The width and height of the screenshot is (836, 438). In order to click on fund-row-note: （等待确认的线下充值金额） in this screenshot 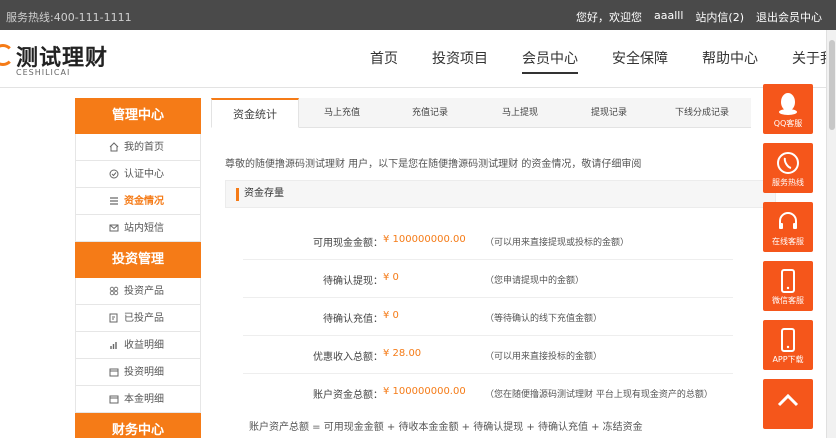, I will do `click(544, 319)`.